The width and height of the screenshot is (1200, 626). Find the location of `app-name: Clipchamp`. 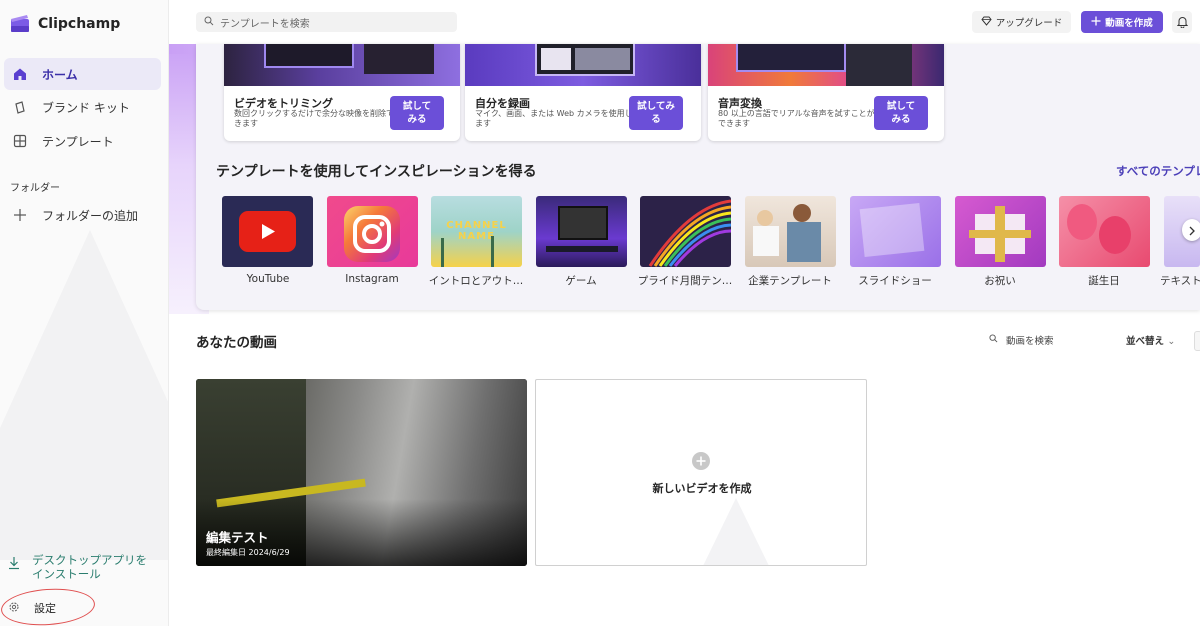

app-name: Clipchamp is located at coordinates (79, 24).